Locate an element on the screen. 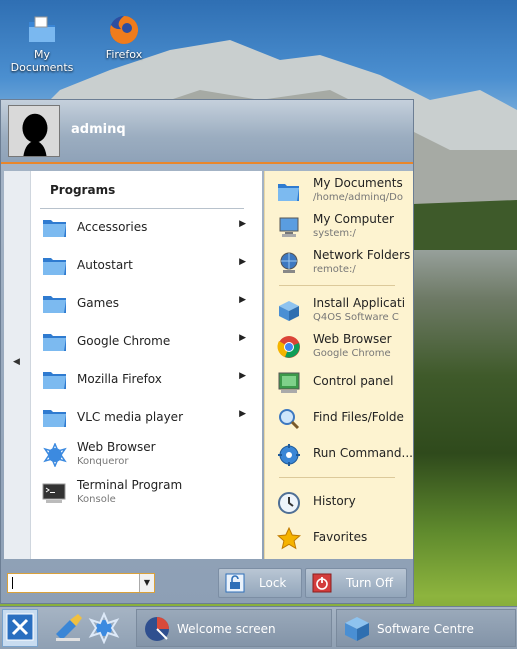  program-item-accessories: Accessories ▶ is located at coordinates (145, 227).